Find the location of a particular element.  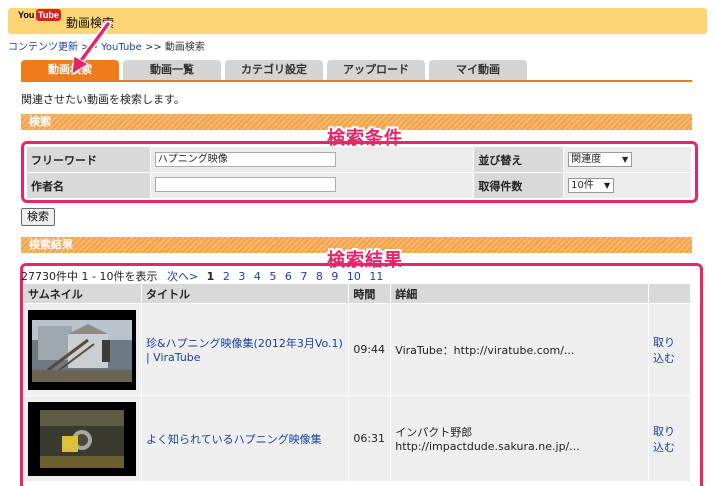

column-header: 詳細 is located at coordinates (520, 293).